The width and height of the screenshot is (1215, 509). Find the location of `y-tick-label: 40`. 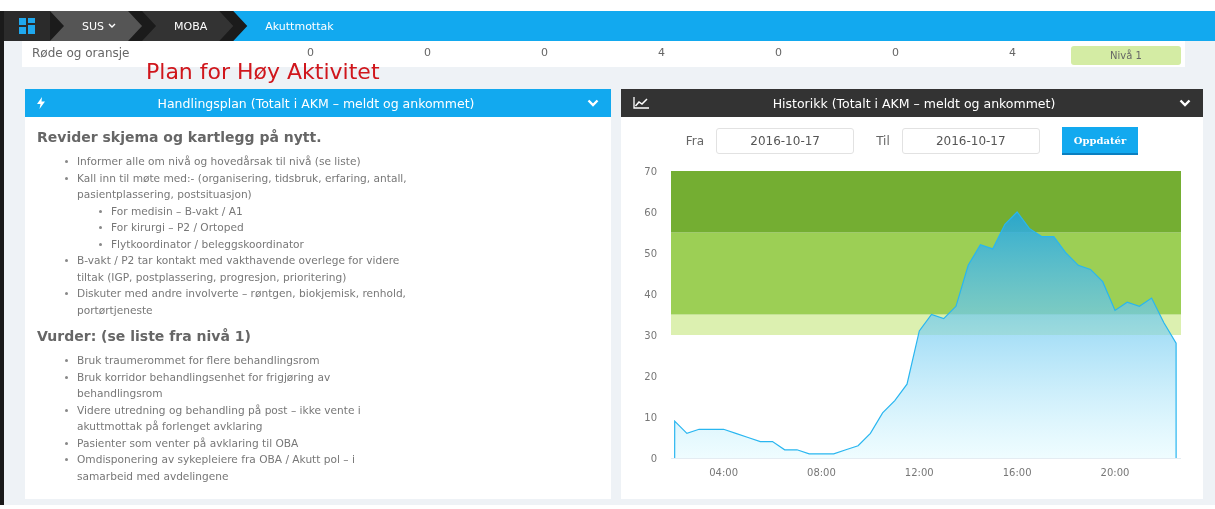

y-tick-label: 40 is located at coordinates (650, 294).